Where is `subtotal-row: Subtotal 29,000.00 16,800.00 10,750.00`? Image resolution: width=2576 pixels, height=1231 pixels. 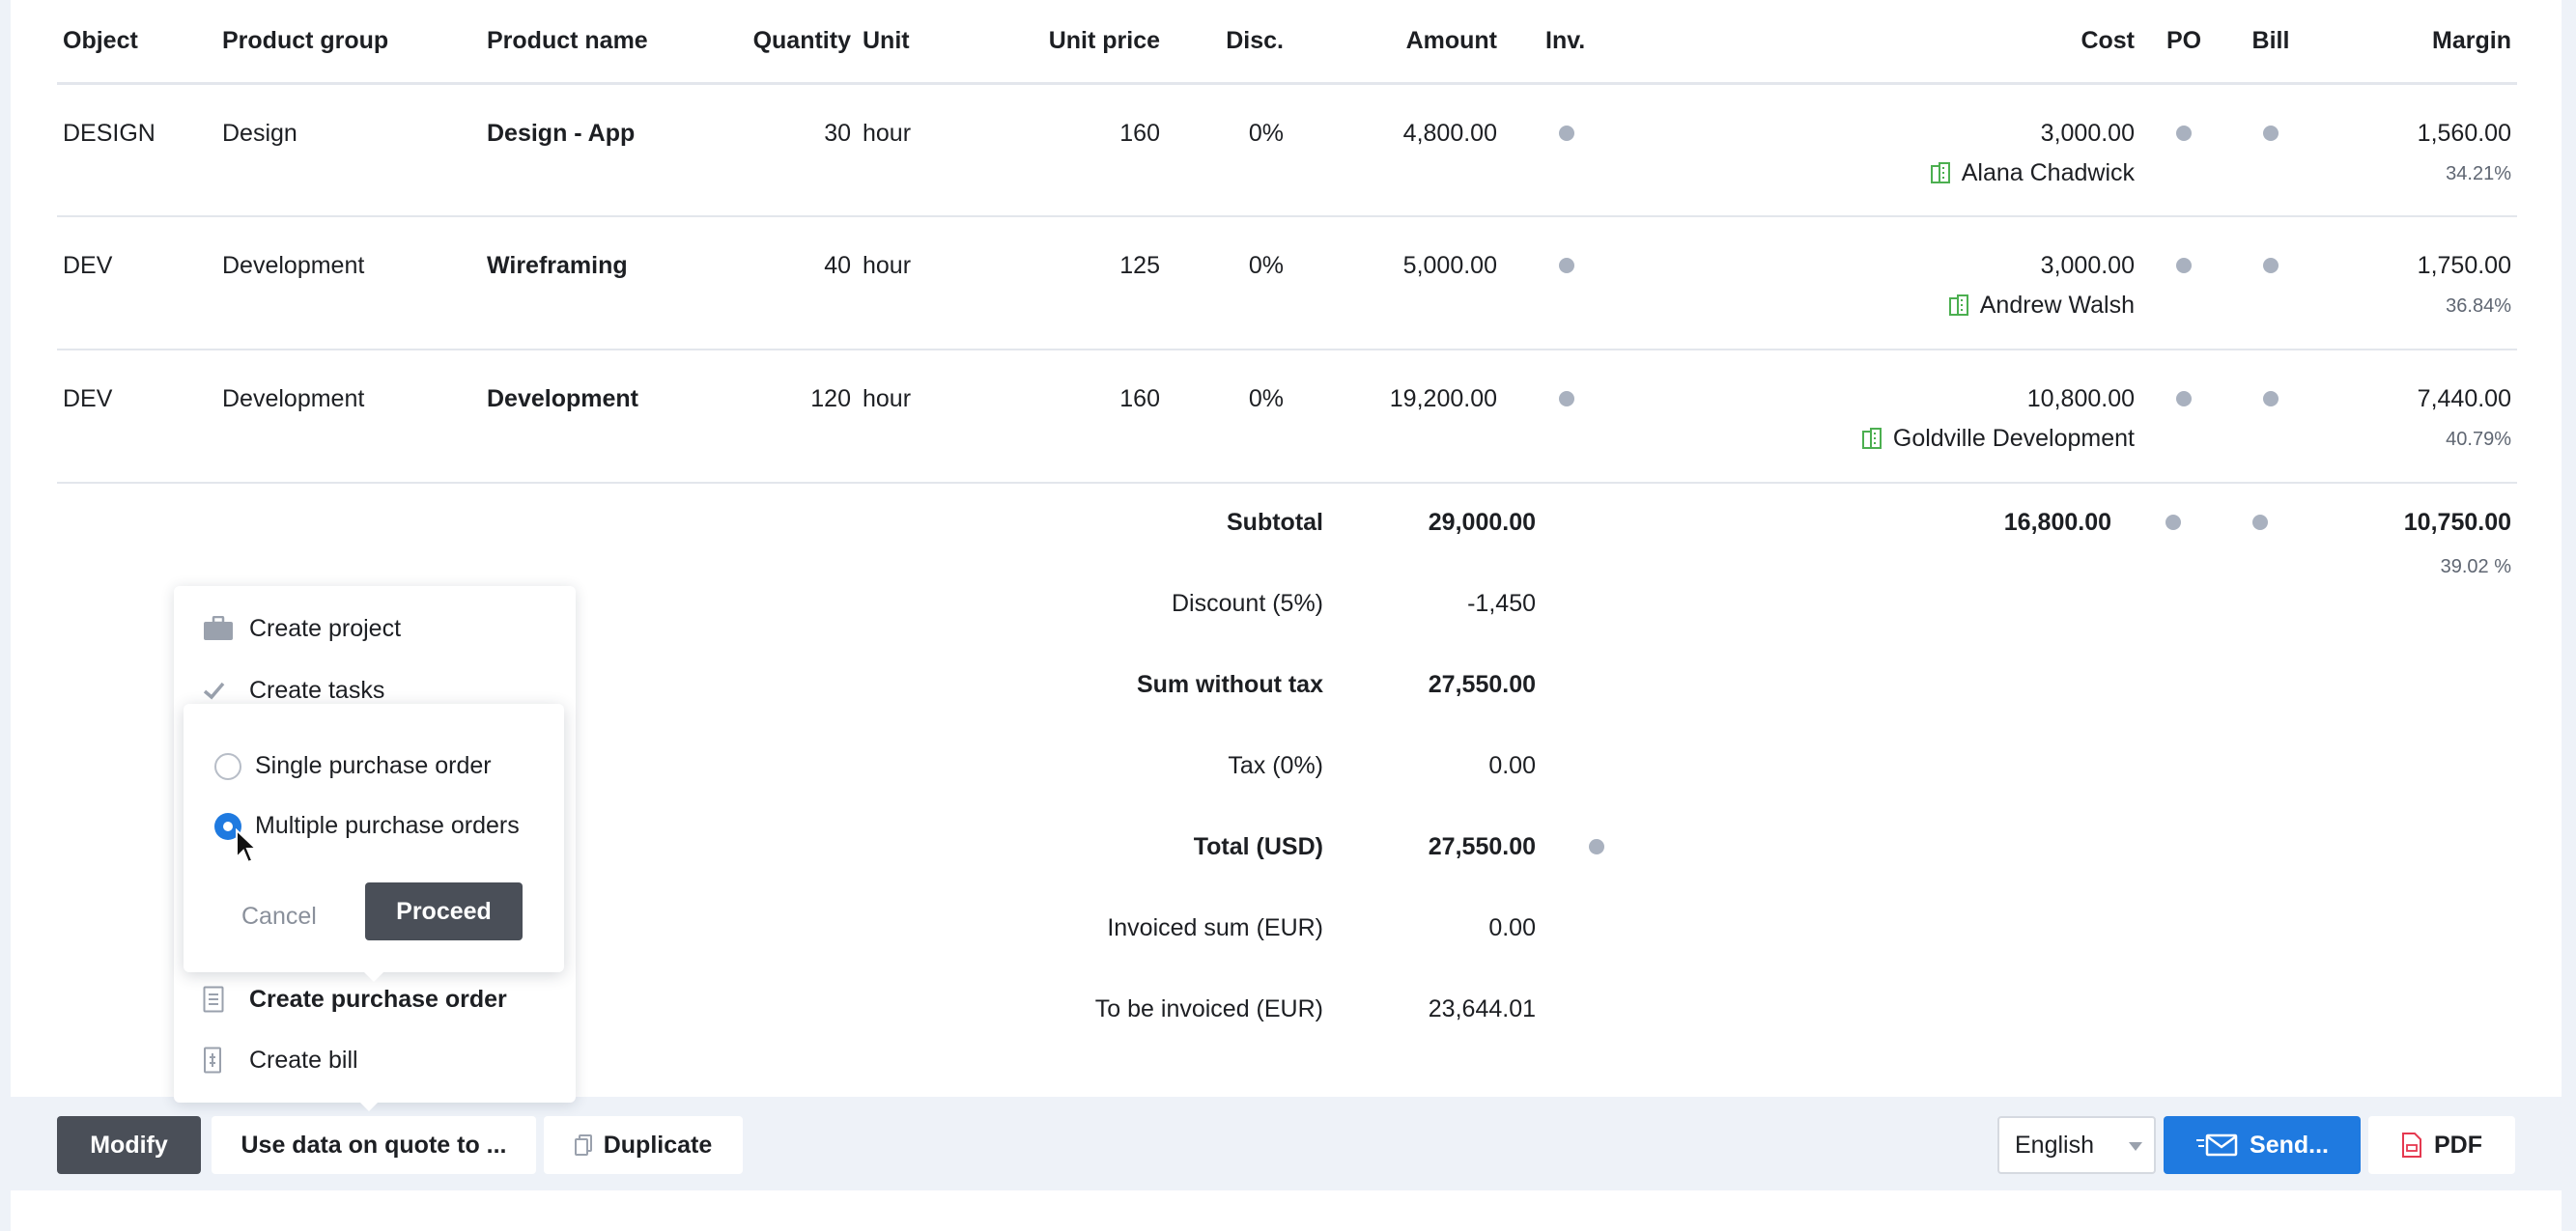
subtotal-row: Subtotal 29,000.00 16,800.00 10,750.00 is located at coordinates (1288, 524).